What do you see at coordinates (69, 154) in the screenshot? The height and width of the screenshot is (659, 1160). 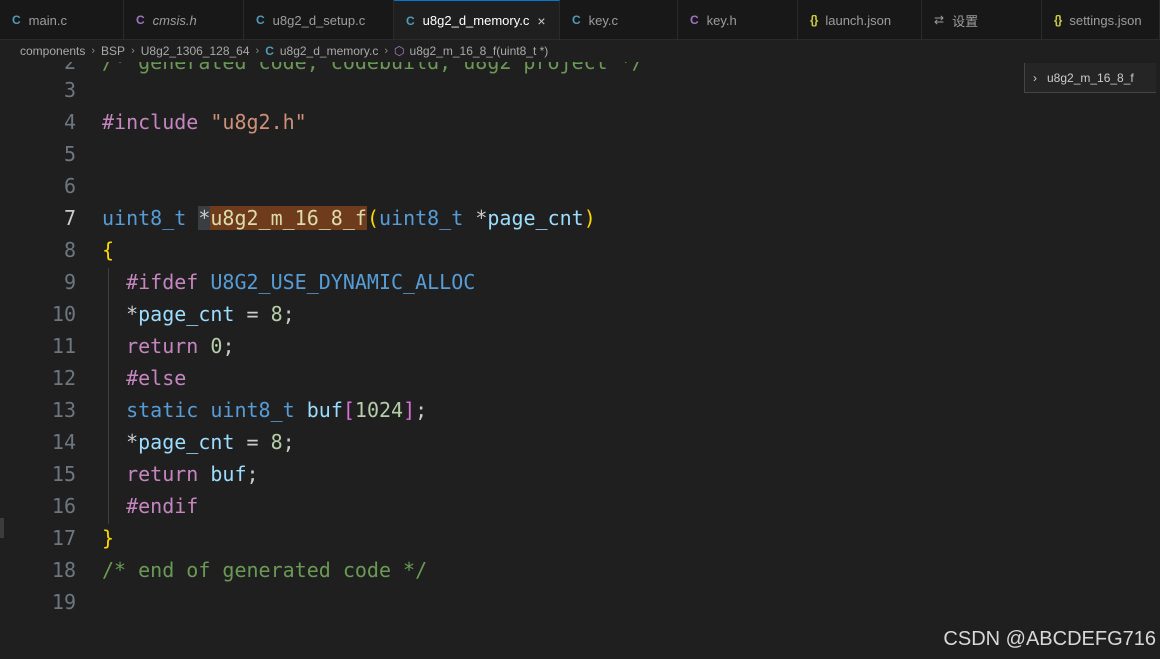 I see `line-number: 5` at bounding box center [69, 154].